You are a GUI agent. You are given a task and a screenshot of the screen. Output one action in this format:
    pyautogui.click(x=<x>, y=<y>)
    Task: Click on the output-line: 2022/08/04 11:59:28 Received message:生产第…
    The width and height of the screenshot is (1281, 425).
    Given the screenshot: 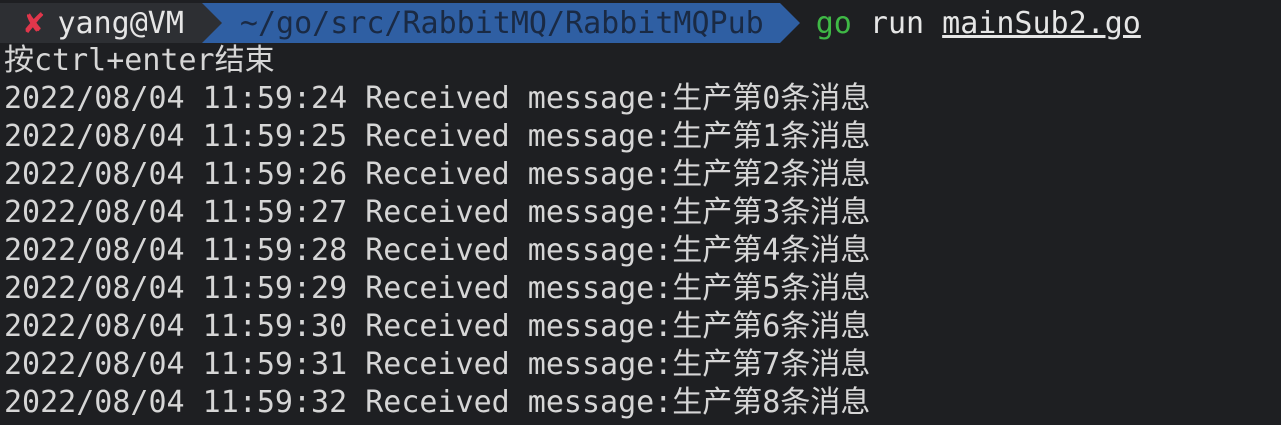 What is the action you would take?
    pyautogui.click(x=437, y=250)
    